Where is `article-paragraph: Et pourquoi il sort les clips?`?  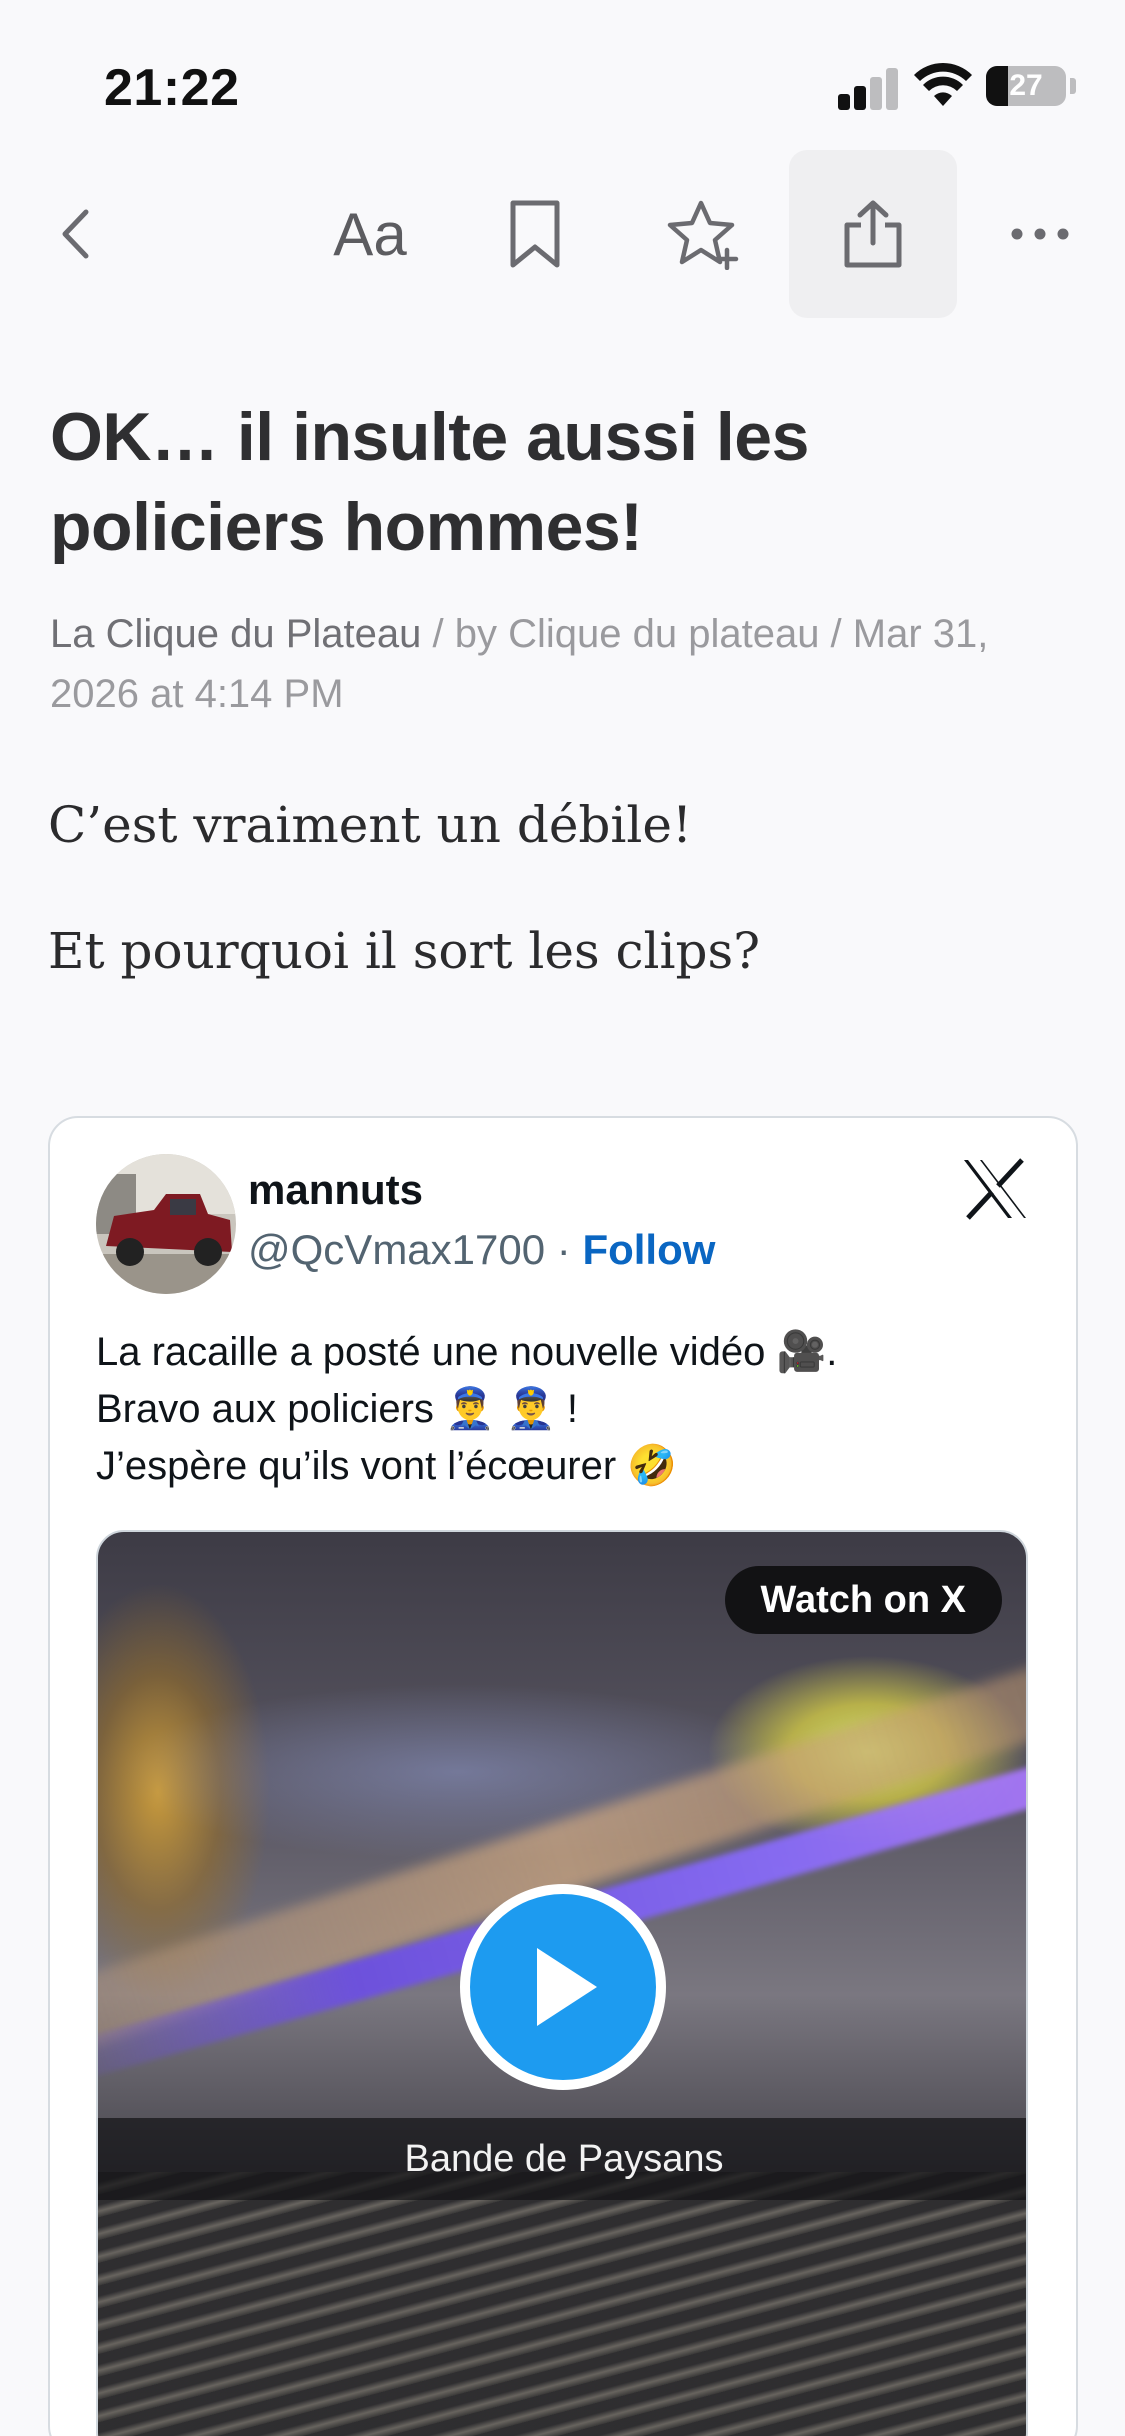
article-paragraph: Et pourquoi il sort les clips? is located at coordinates (404, 951).